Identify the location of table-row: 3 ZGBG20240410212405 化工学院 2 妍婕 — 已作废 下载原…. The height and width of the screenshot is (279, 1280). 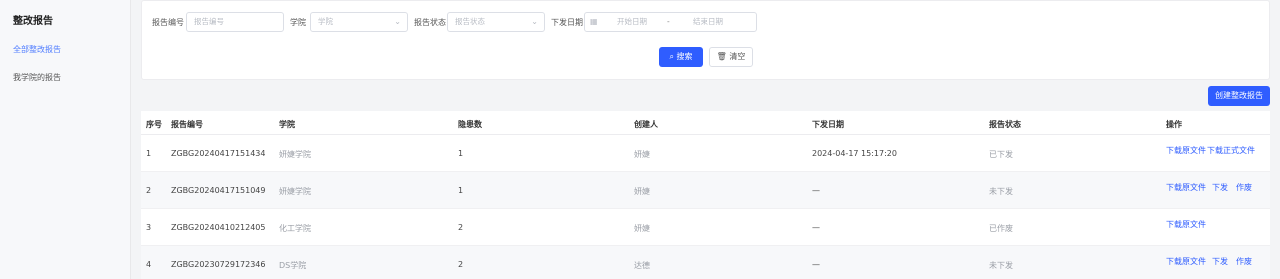
(705, 227).